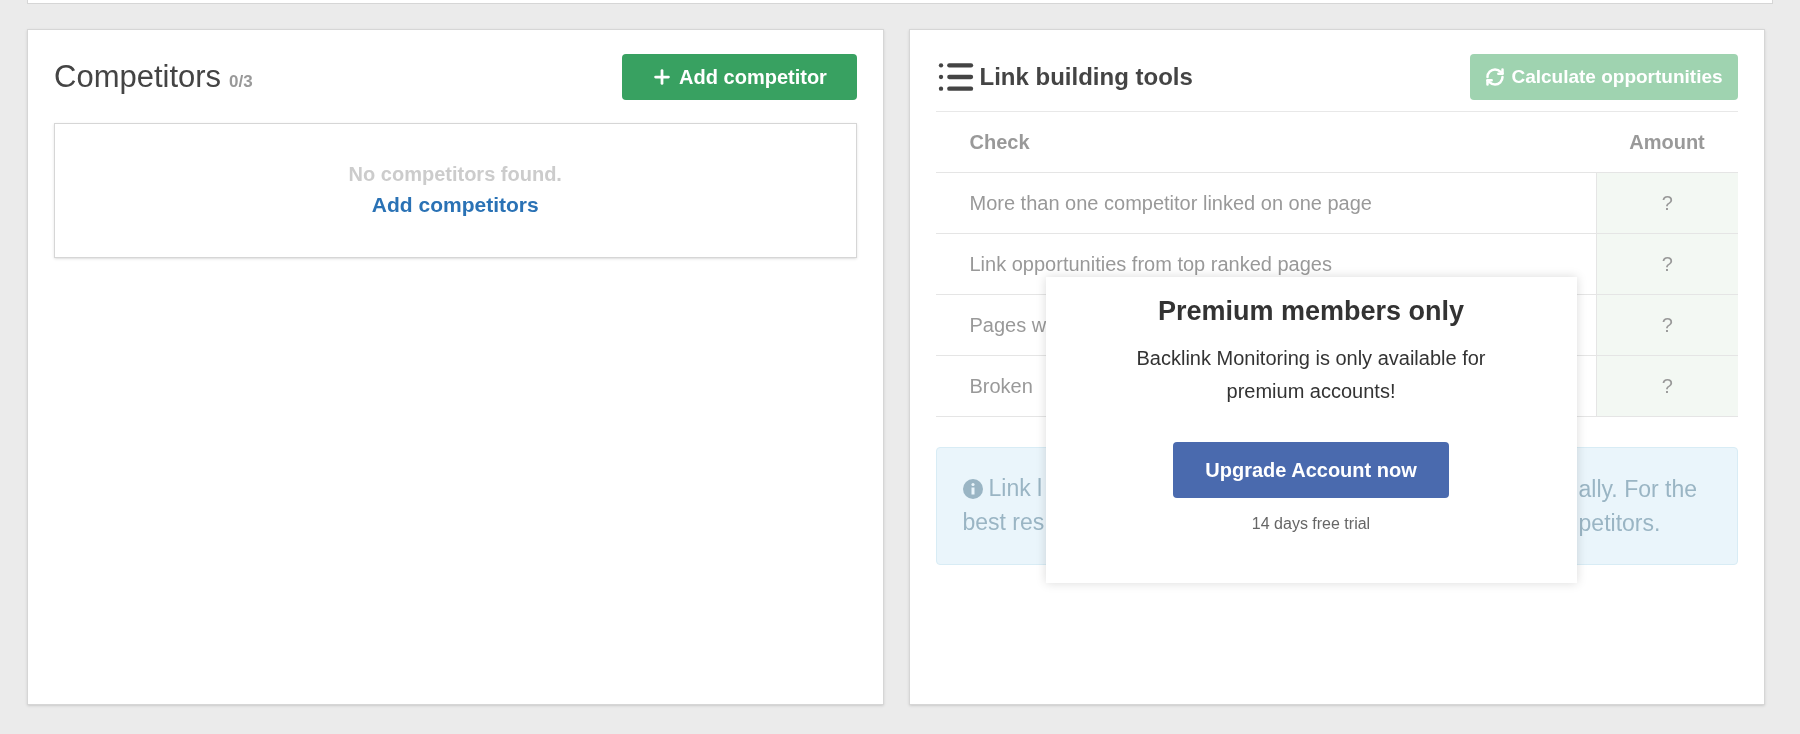 Image resolution: width=1800 pixels, height=734 pixels. Describe the element at coordinates (1170, 202) in the screenshot. I see `check-text: More than one competitor linked on one page` at that location.